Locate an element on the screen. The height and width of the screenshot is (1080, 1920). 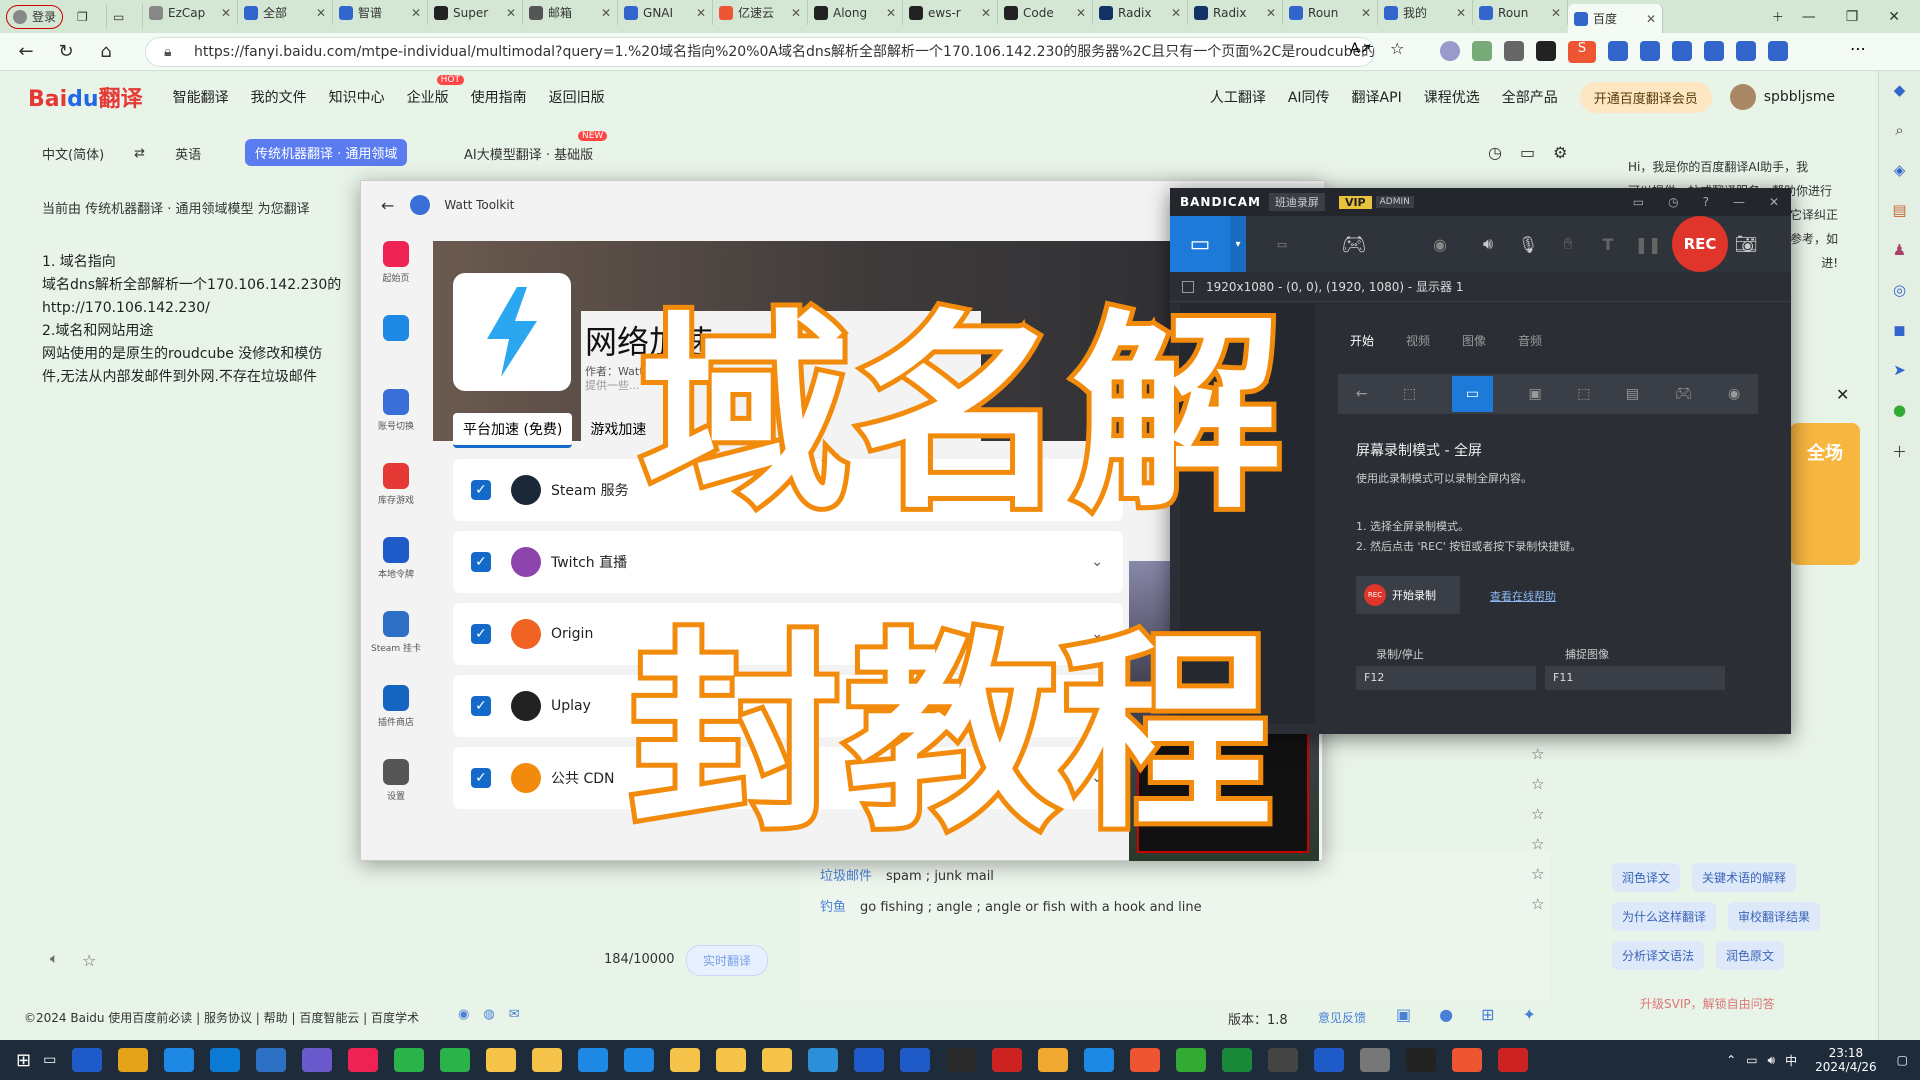
search-icon: ⌕ is located at coordinates (1899, 130).